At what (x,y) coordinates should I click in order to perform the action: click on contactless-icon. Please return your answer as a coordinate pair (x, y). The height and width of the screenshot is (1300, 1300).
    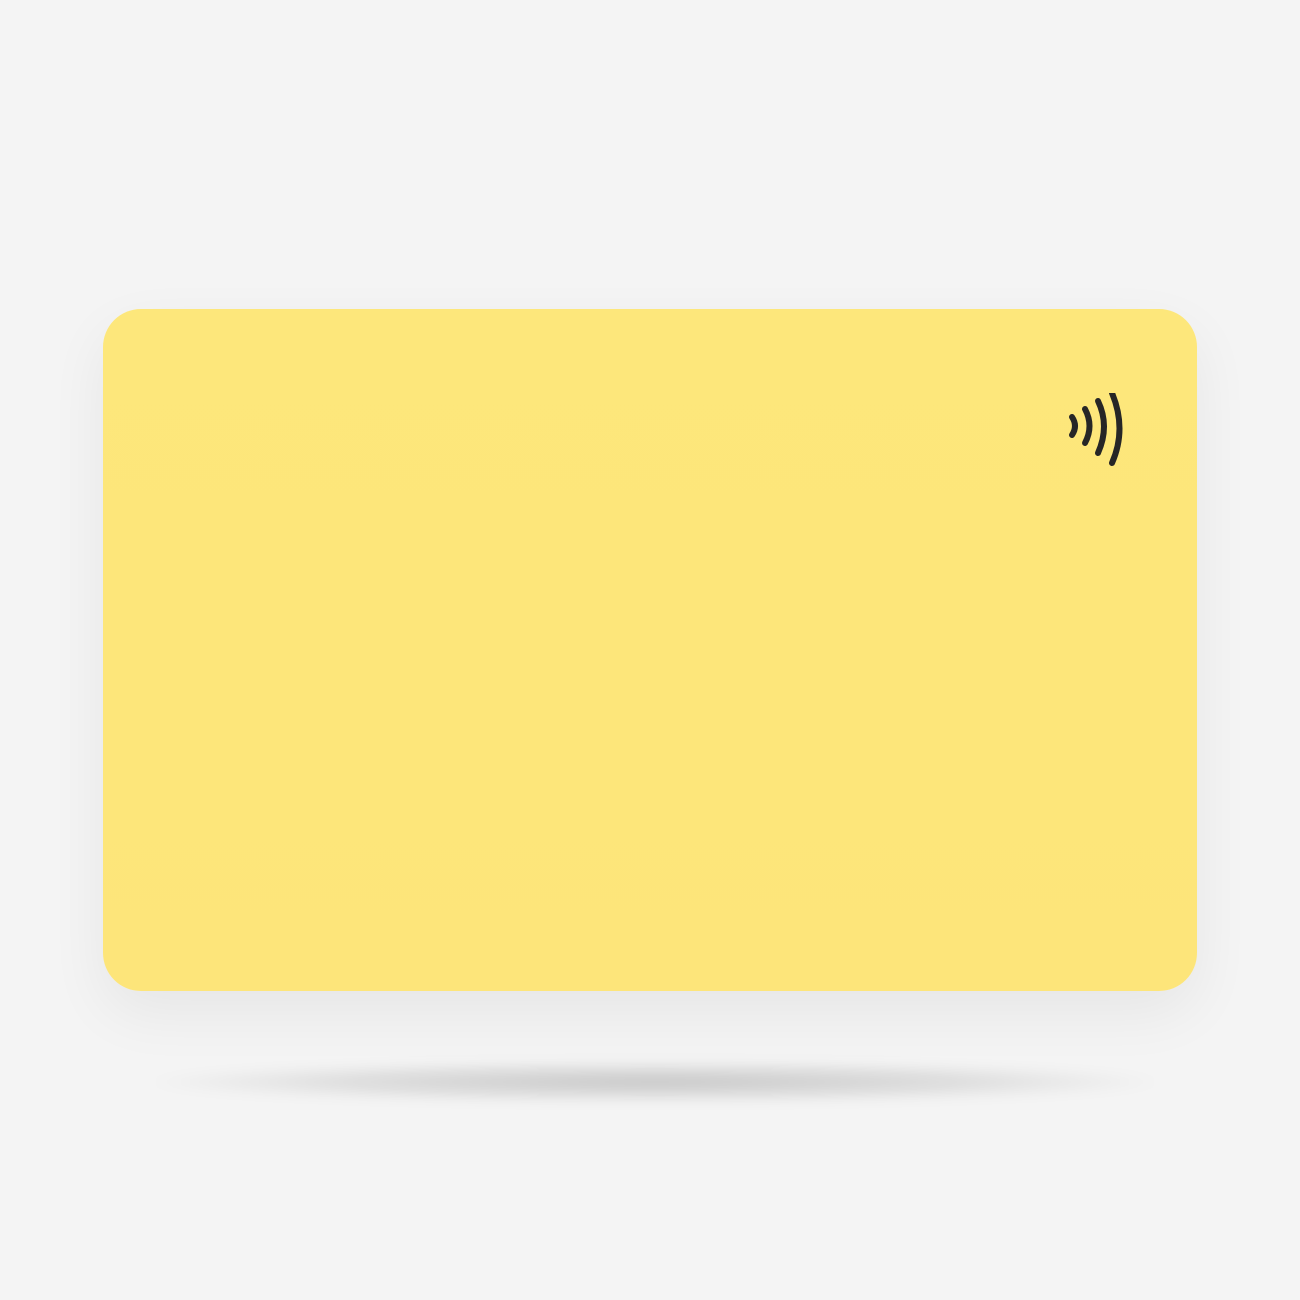
    Looking at the image, I should click on (1099, 431).